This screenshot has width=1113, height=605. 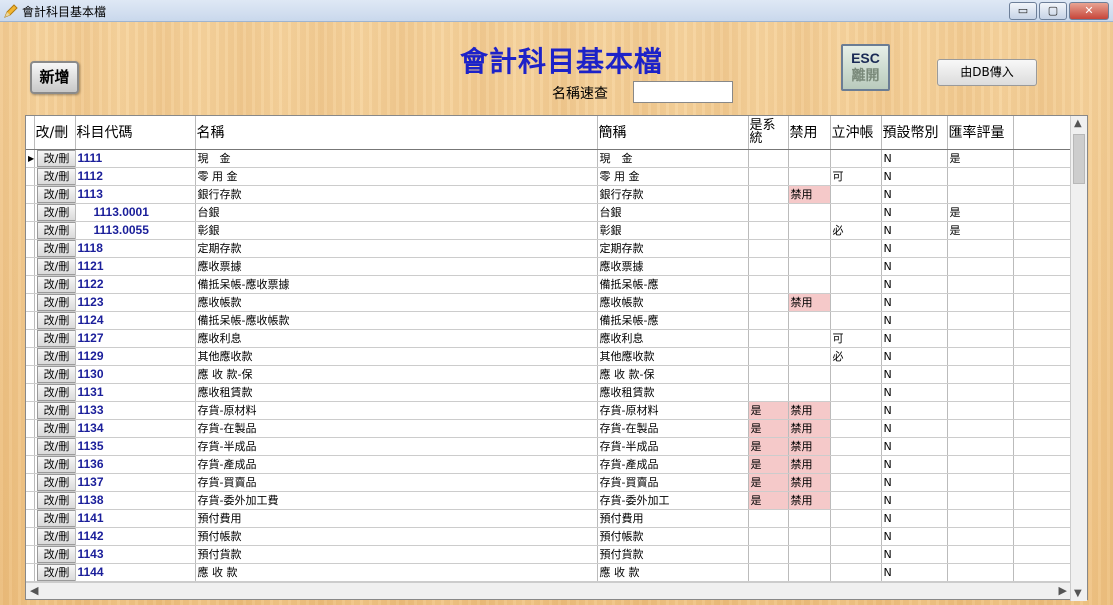 I want to click on exit-button: ESC 離開, so click(x=865, y=67).